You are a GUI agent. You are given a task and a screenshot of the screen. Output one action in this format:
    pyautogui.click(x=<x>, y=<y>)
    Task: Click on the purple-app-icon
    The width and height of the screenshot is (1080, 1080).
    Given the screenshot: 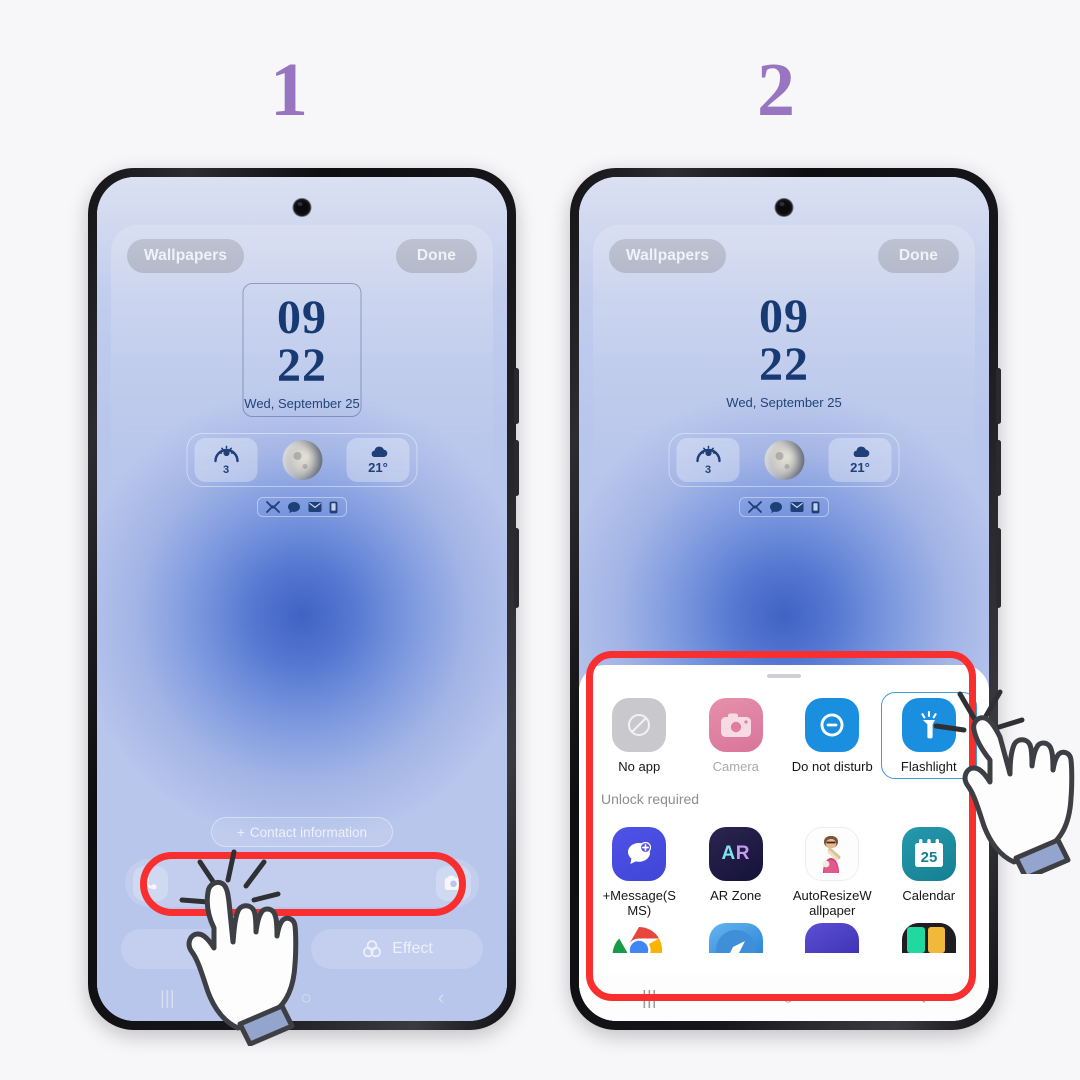 What is the action you would take?
    pyautogui.click(x=832, y=937)
    